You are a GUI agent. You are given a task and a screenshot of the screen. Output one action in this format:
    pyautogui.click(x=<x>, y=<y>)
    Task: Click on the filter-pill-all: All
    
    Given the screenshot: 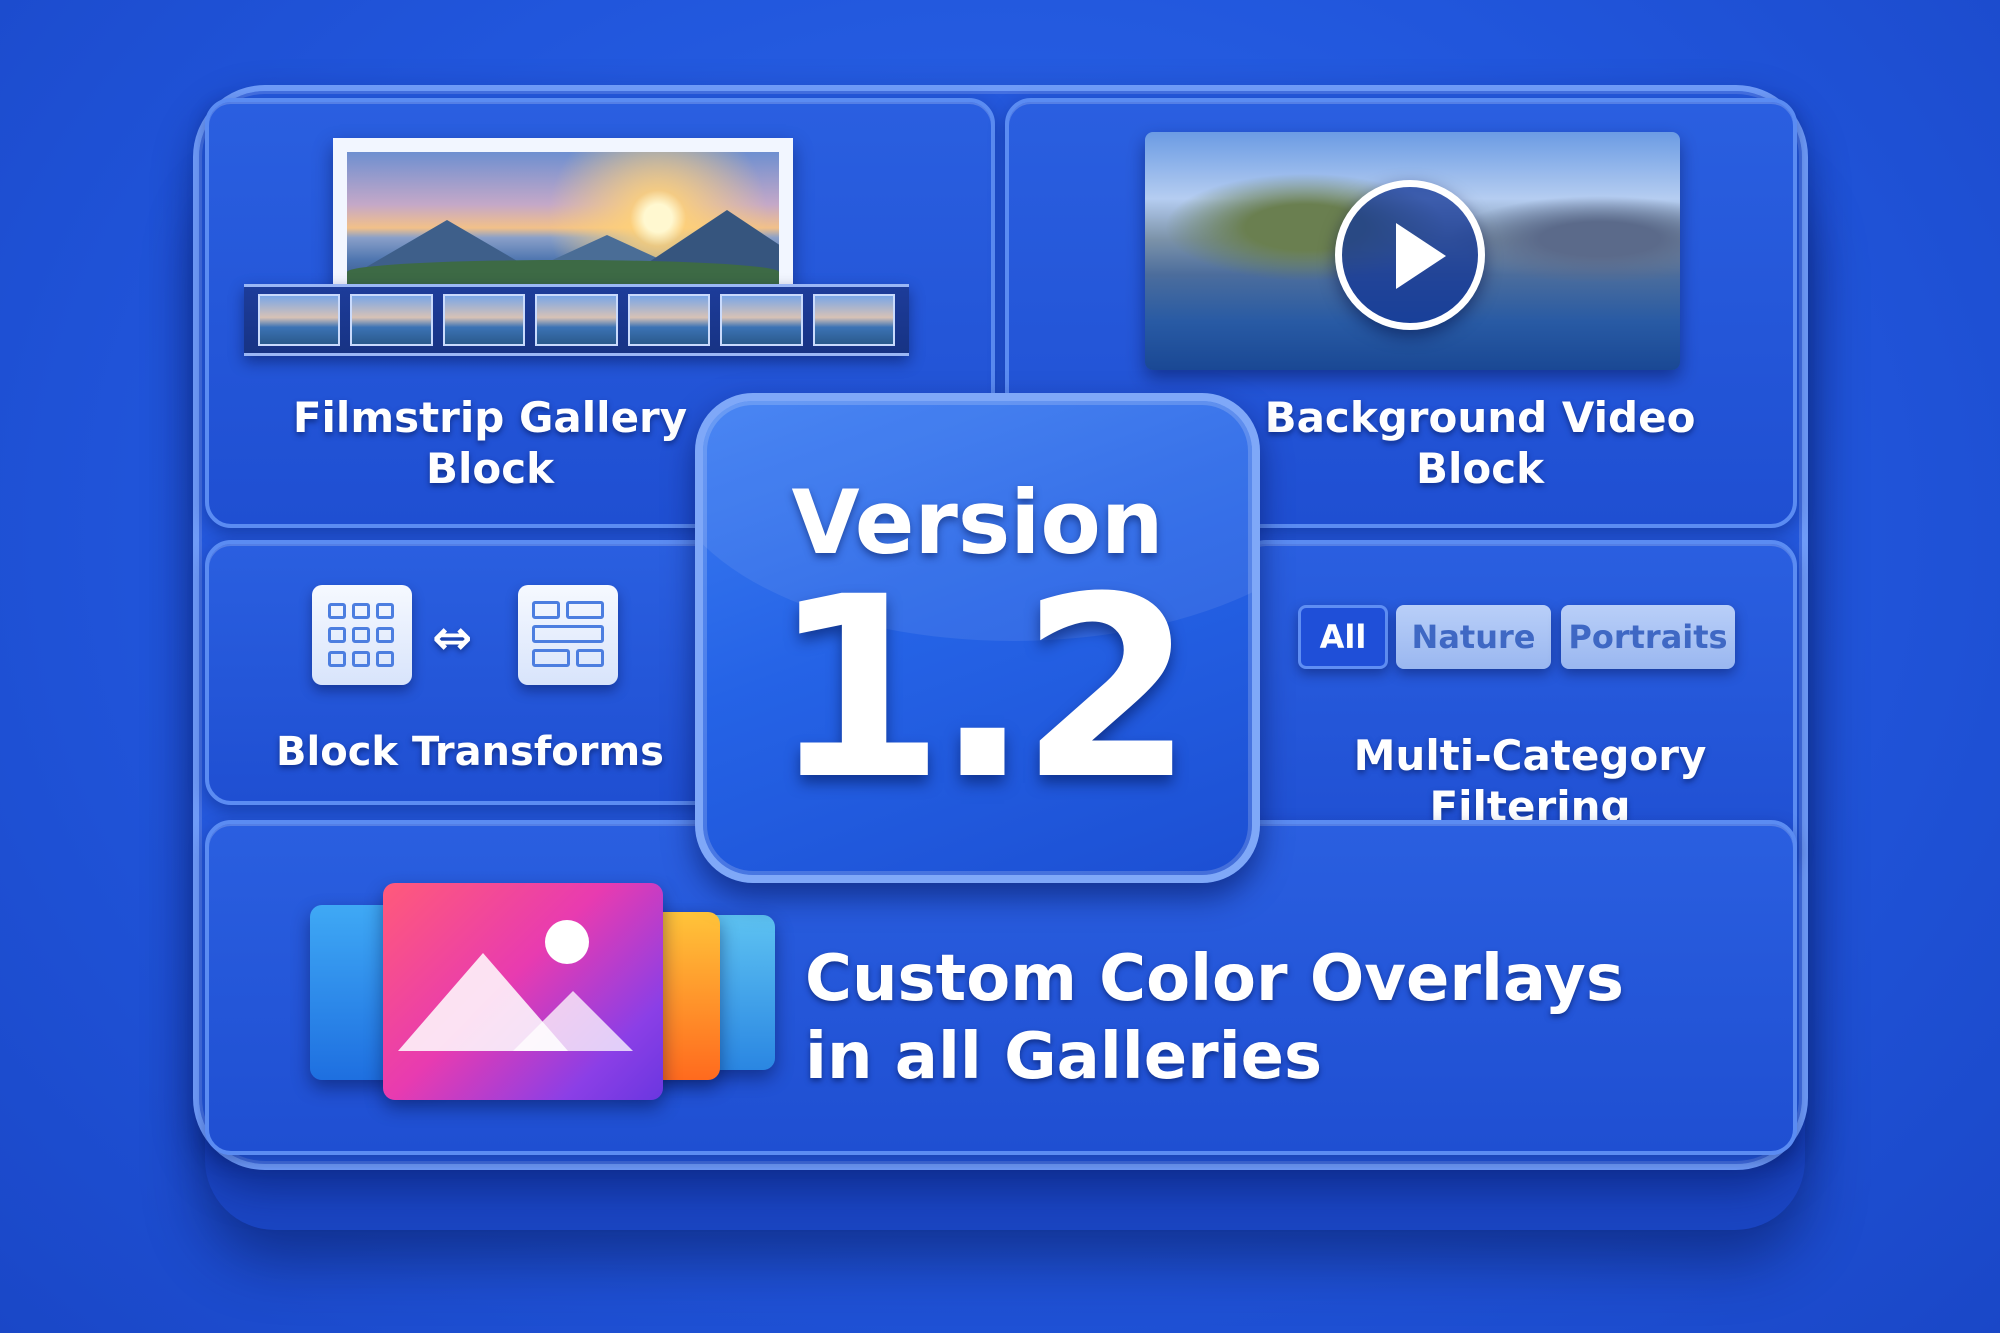 What is the action you would take?
    pyautogui.click(x=1343, y=637)
    